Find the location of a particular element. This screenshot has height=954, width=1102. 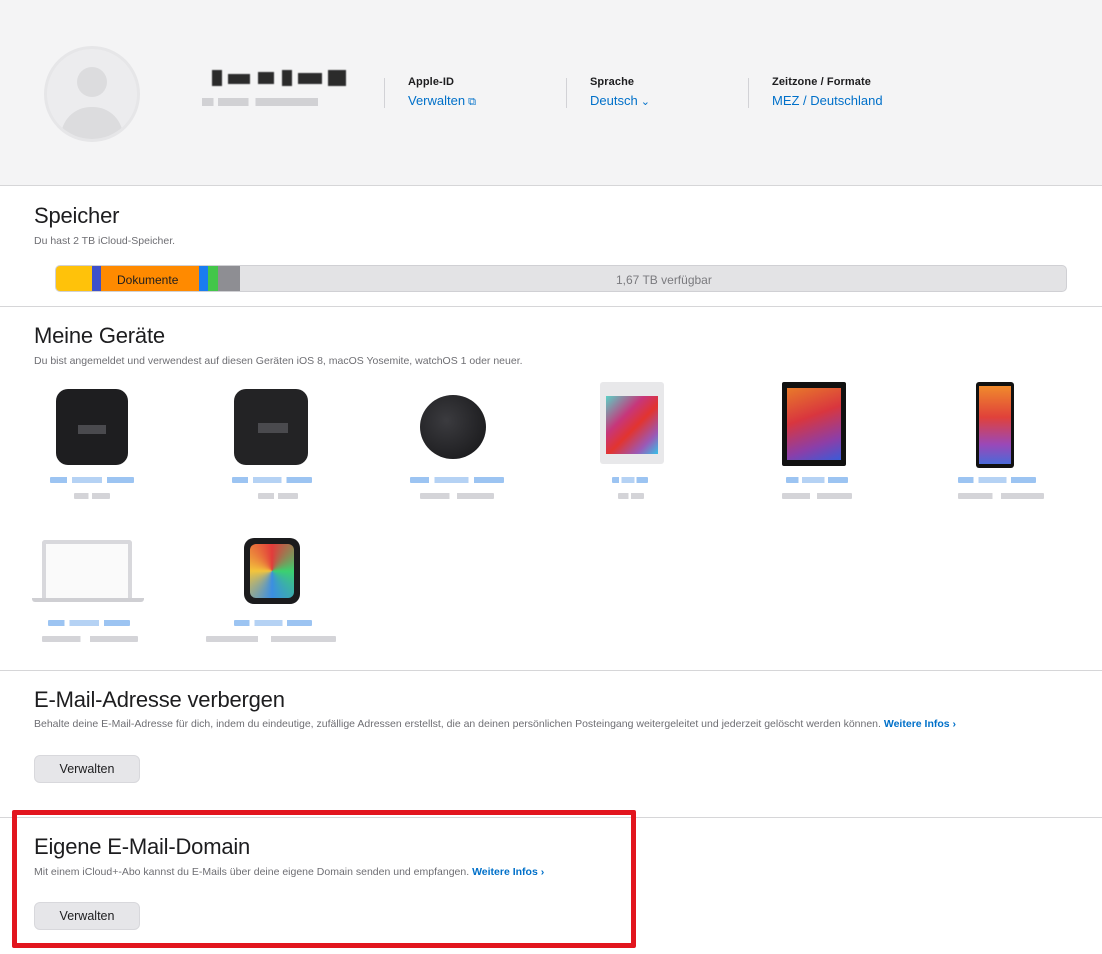

apple-id-label: Apple-ID is located at coordinates (431, 82).